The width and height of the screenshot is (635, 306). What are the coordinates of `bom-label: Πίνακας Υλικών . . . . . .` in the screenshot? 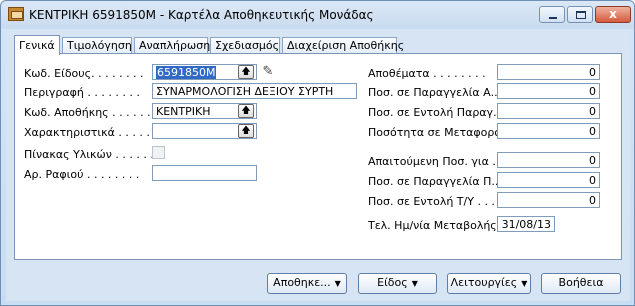 It's located at (89, 154).